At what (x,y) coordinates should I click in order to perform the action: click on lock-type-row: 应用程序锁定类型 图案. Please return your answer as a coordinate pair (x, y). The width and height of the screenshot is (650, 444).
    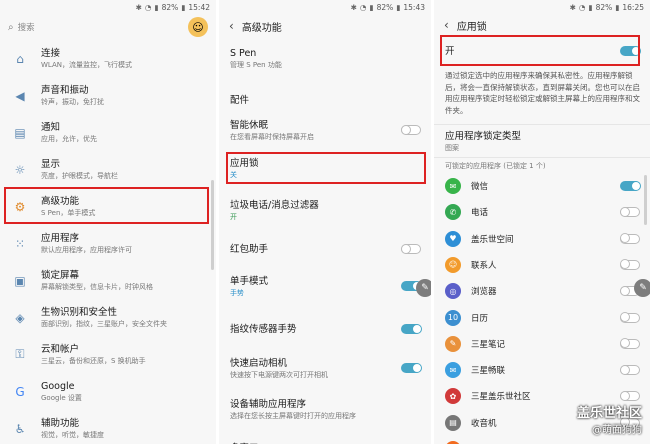
    Looking at the image, I should click on (542, 141).